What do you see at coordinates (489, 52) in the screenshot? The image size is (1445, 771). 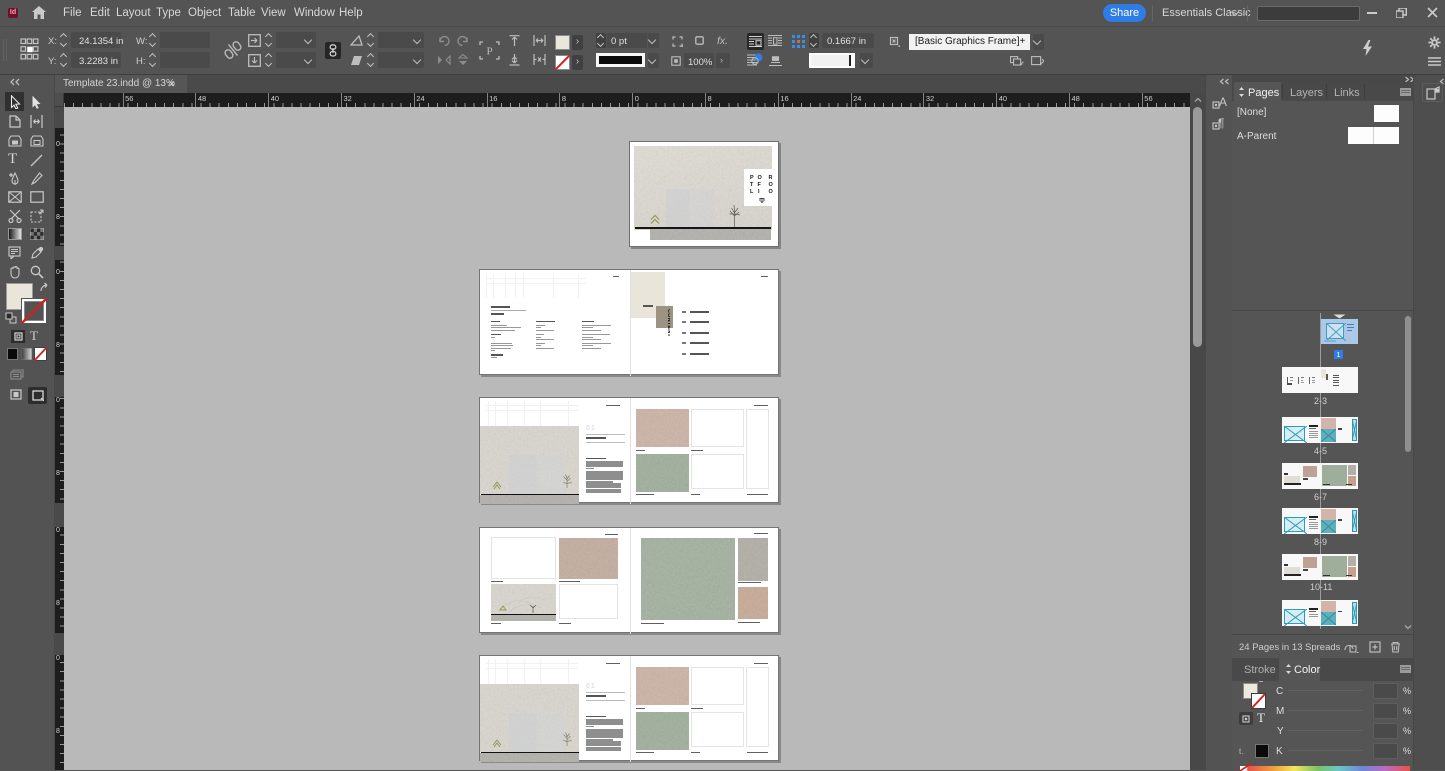 I see `svg-text: P` at bounding box center [489, 52].